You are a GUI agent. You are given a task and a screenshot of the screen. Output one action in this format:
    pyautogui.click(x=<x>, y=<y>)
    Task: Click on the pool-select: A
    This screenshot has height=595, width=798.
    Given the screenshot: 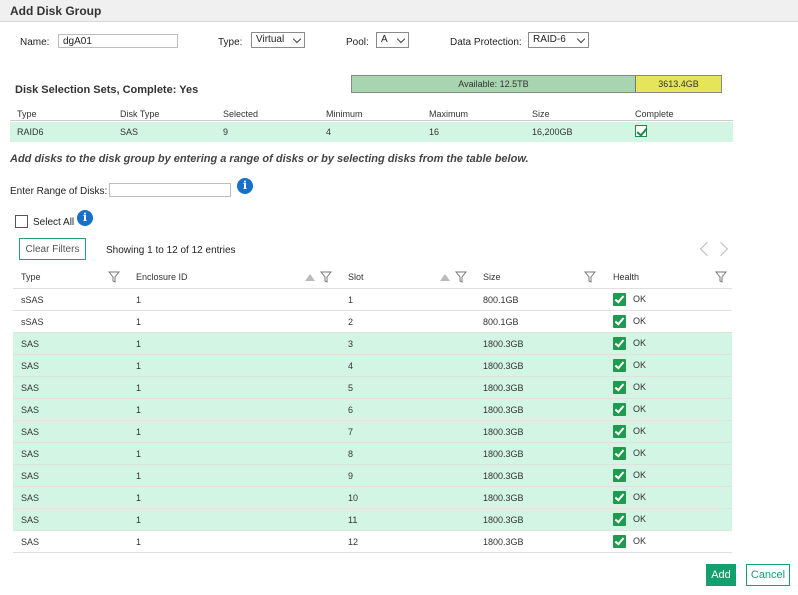 What is the action you would take?
    pyautogui.click(x=392, y=40)
    